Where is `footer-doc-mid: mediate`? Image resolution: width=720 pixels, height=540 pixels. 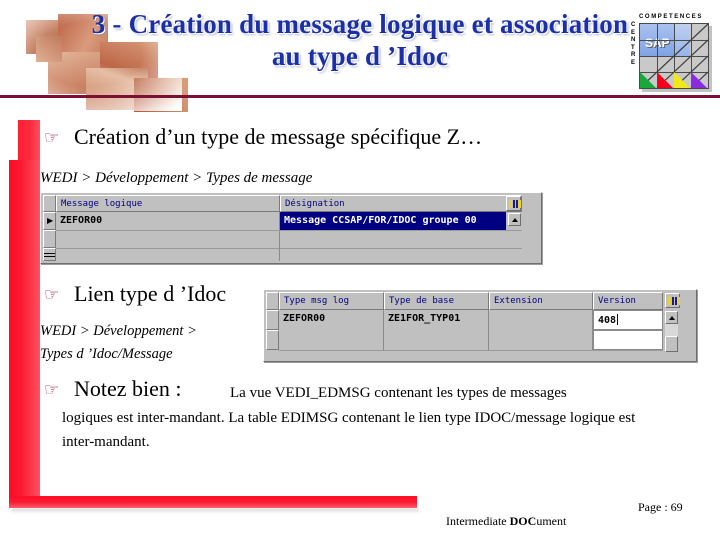 footer-doc-mid: mediate is located at coordinates (489, 521).